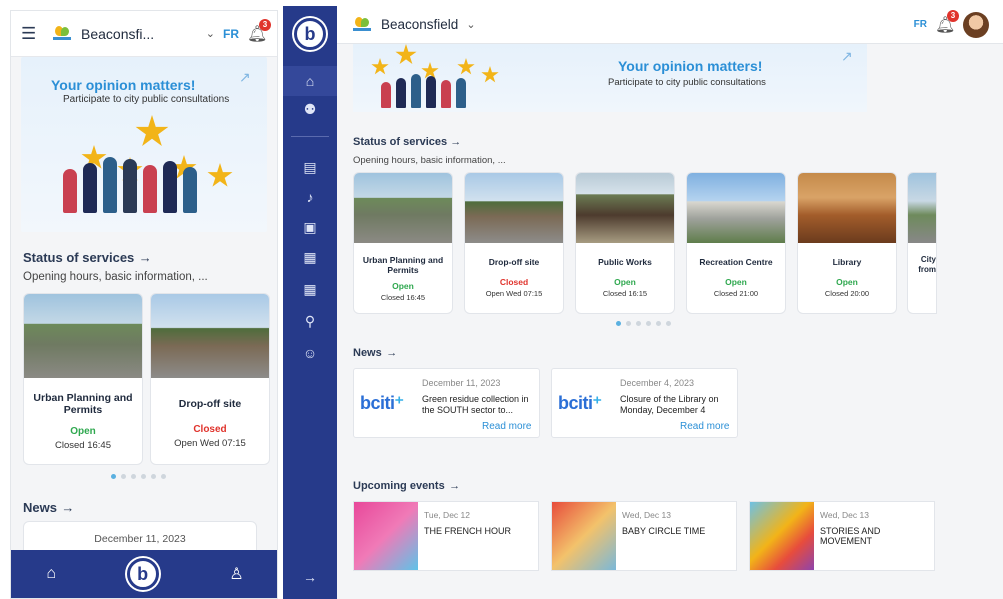 This screenshot has height=599, width=1003. I want to click on mobile-header: ☰ Beaconsfi... ⌄ FR 🔔︎ 3, so click(144, 34).